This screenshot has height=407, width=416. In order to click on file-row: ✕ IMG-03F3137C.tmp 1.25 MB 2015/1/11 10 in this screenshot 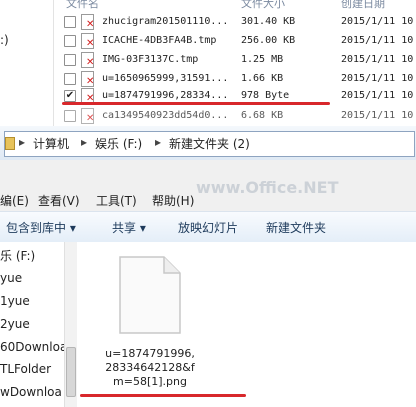, I will do `click(238, 59)`.